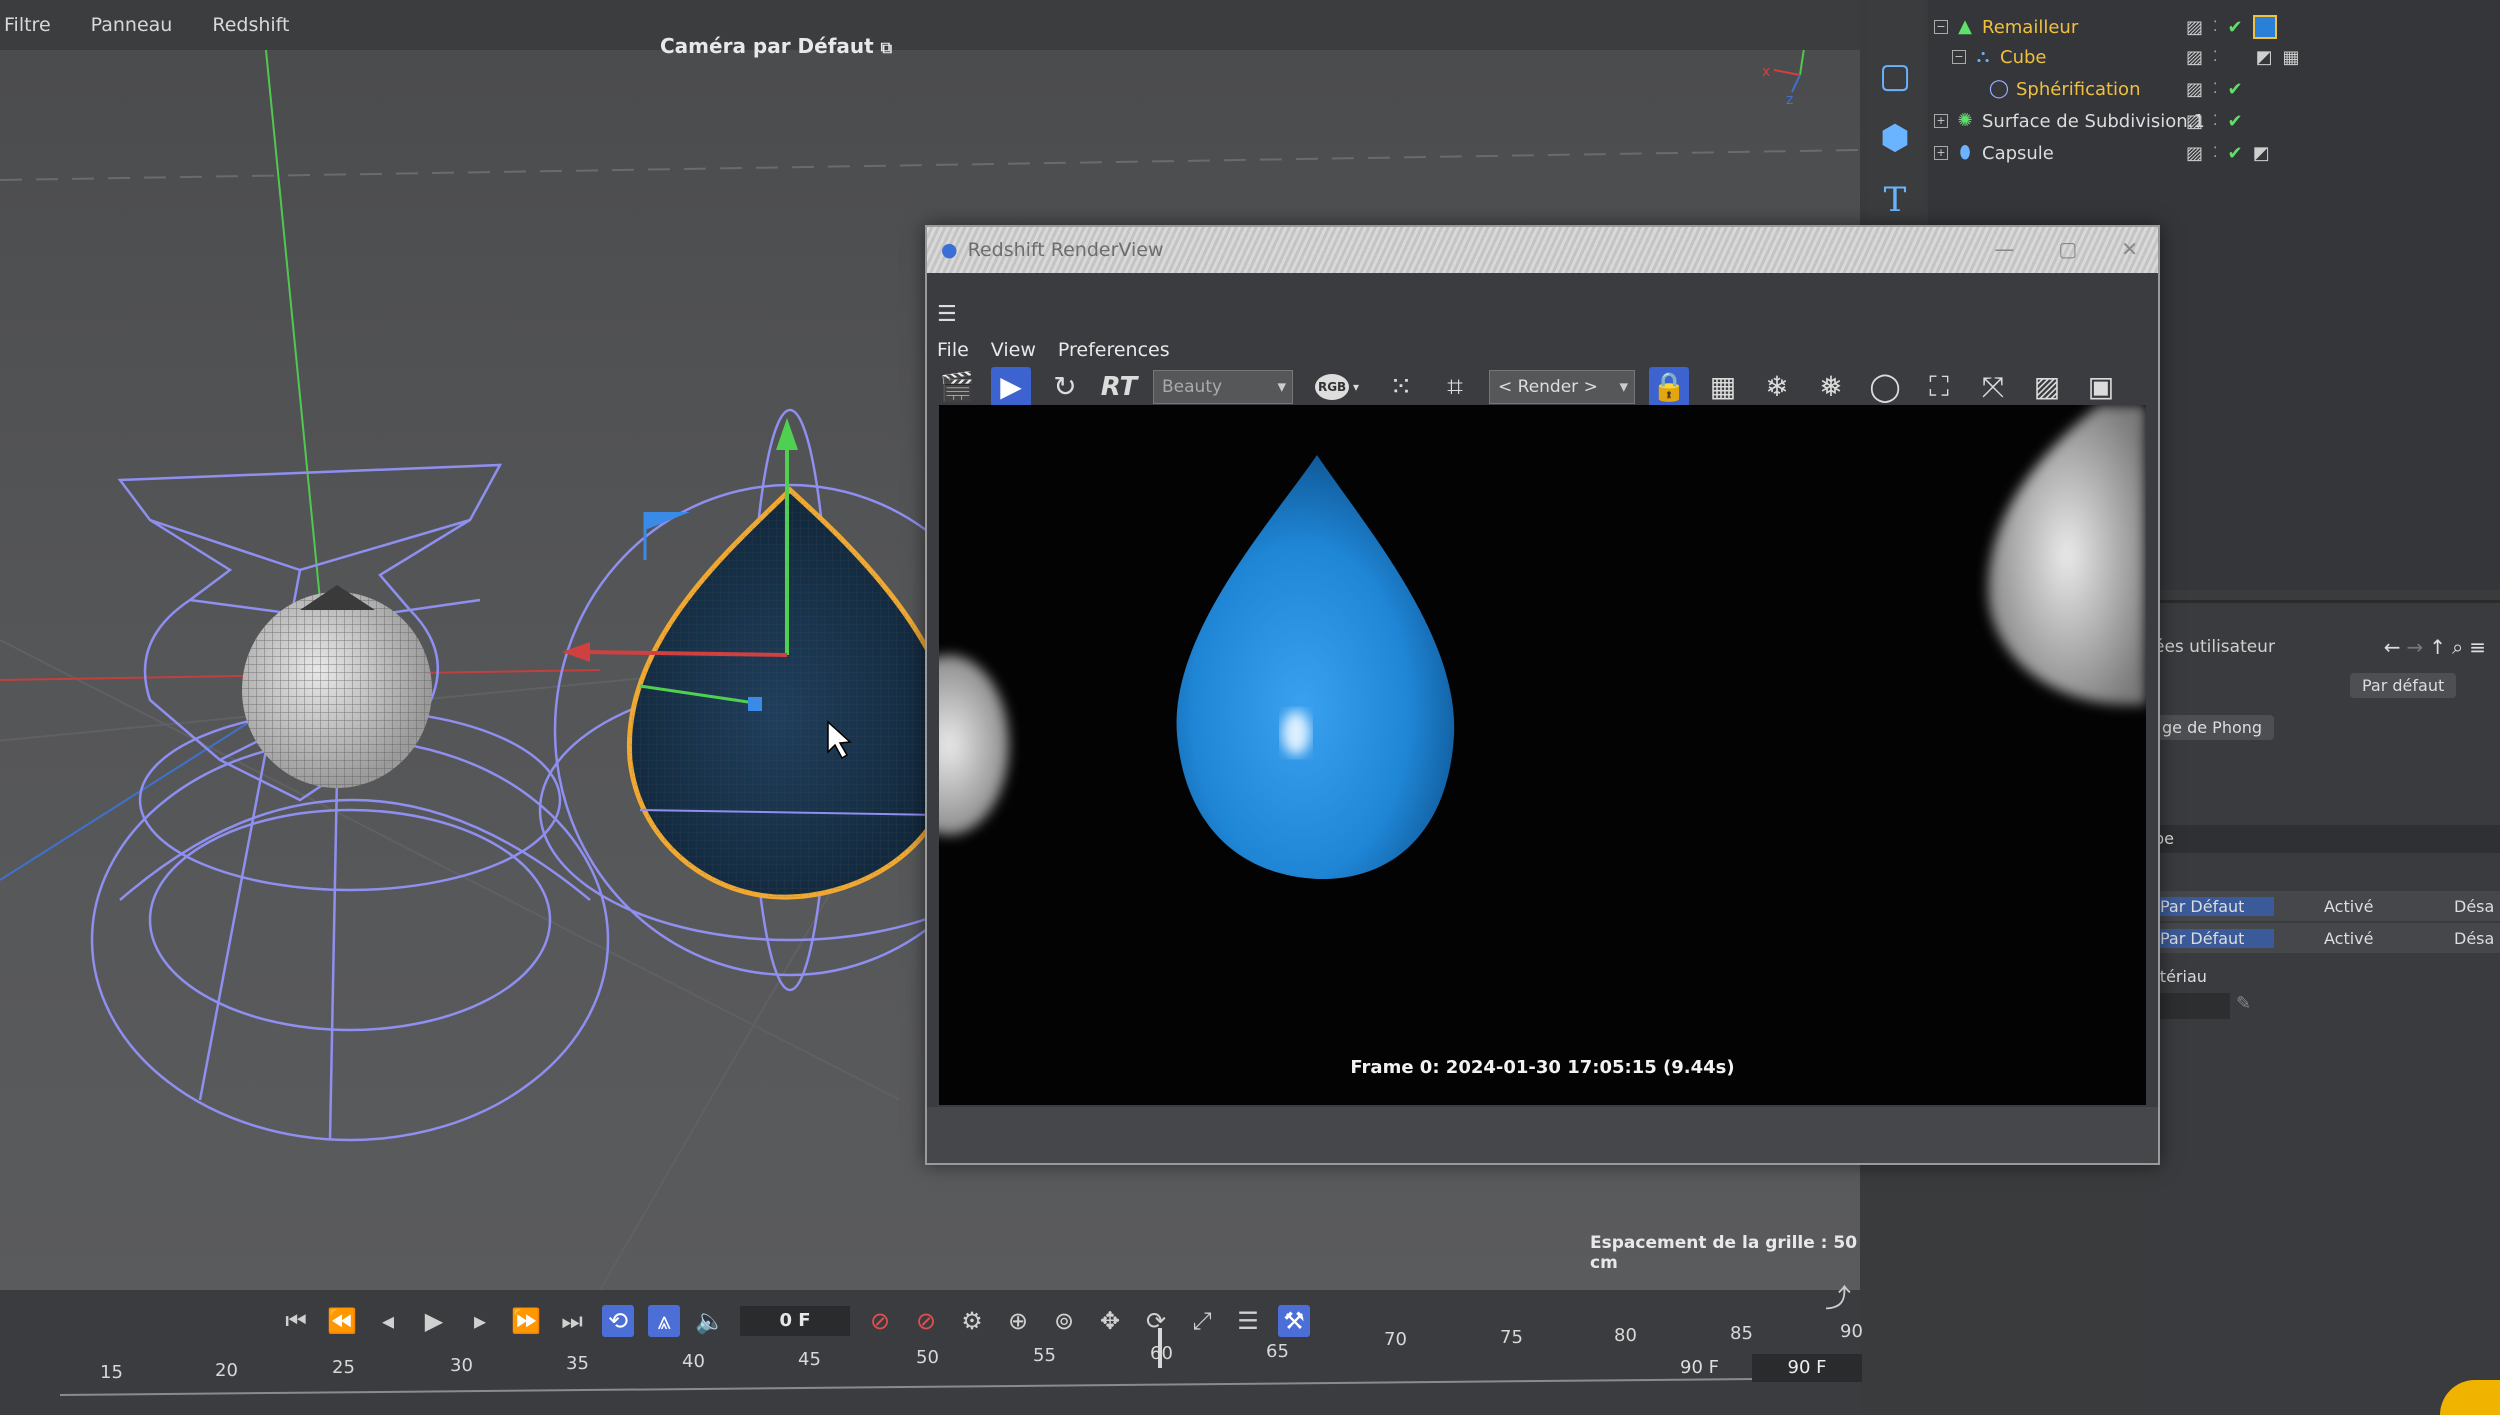 The height and width of the screenshot is (1415, 2500). What do you see at coordinates (1337, 387) in the screenshot?
I see `rgb-channel-toggle: RGB ▾` at bounding box center [1337, 387].